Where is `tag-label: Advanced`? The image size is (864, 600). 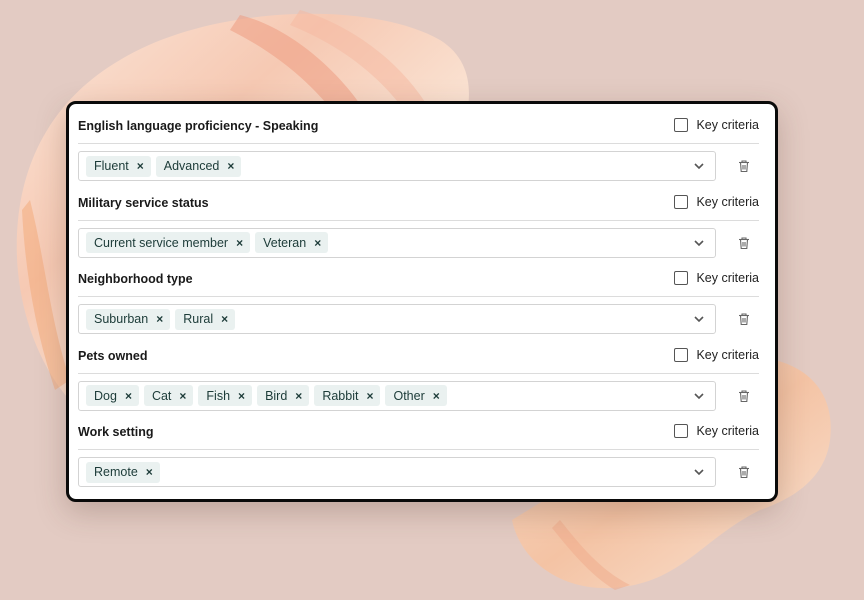 tag-label: Advanced is located at coordinates (191, 166).